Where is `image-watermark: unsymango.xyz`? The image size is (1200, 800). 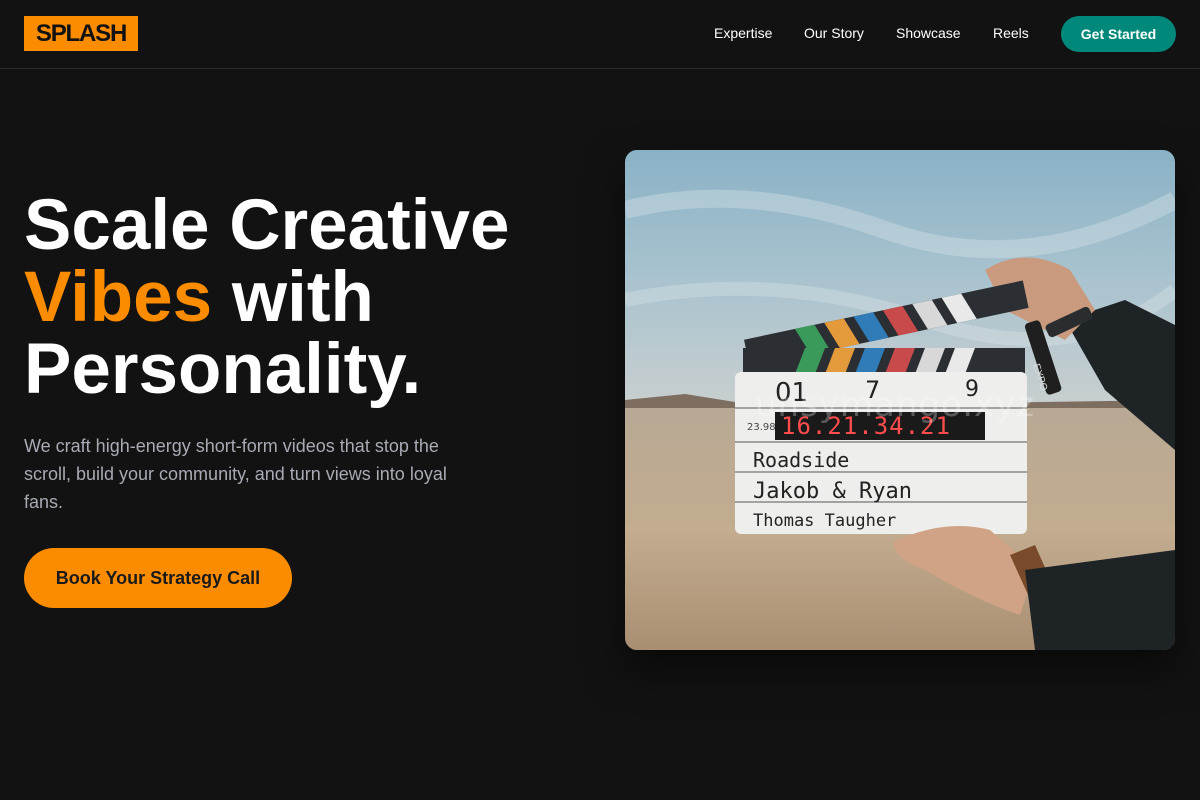 image-watermark: unsymango.xyz is located at coordinates (895, 405).